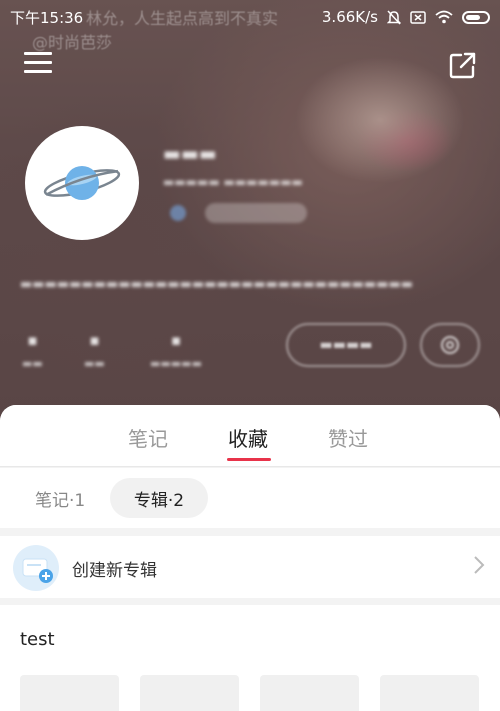 The height and width of the screenshot is (711, 500). I want to click on tab-collections: 收藏, so click(248, 437).